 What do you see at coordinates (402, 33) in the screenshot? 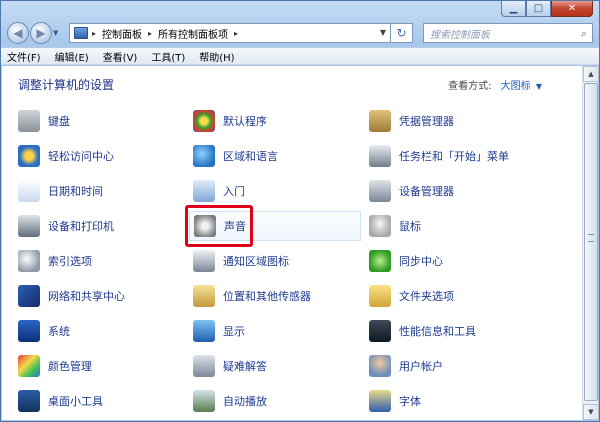
I see `refresh-button: ↻` at bounding box center [402, 33].